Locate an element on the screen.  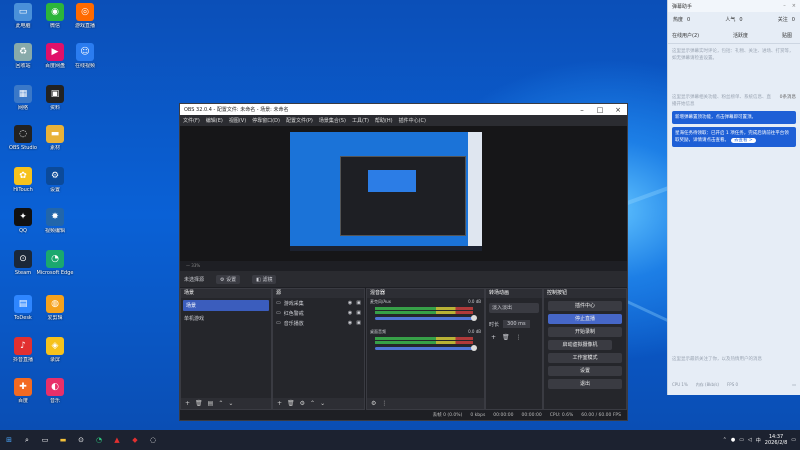
desktop-icon: ☺ 在线视频 is located at coordinates (85, 56).